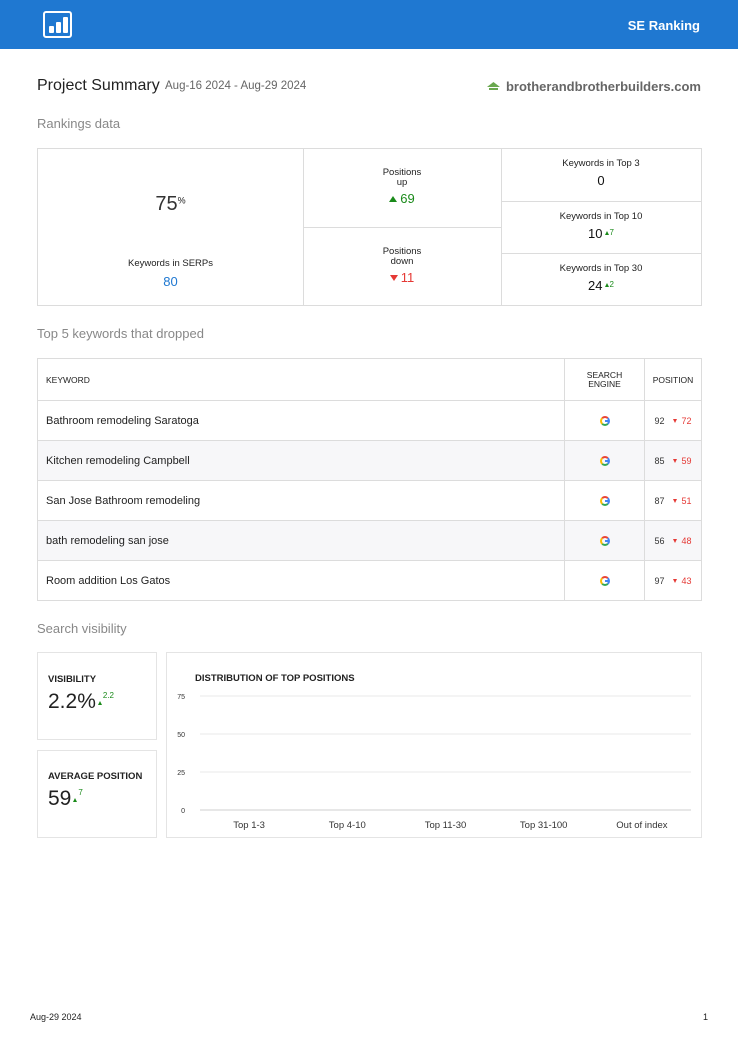  Describe the element at coordinates (369, 24) in the screenshot. I see `top-bar: SE Ranking` at that location.